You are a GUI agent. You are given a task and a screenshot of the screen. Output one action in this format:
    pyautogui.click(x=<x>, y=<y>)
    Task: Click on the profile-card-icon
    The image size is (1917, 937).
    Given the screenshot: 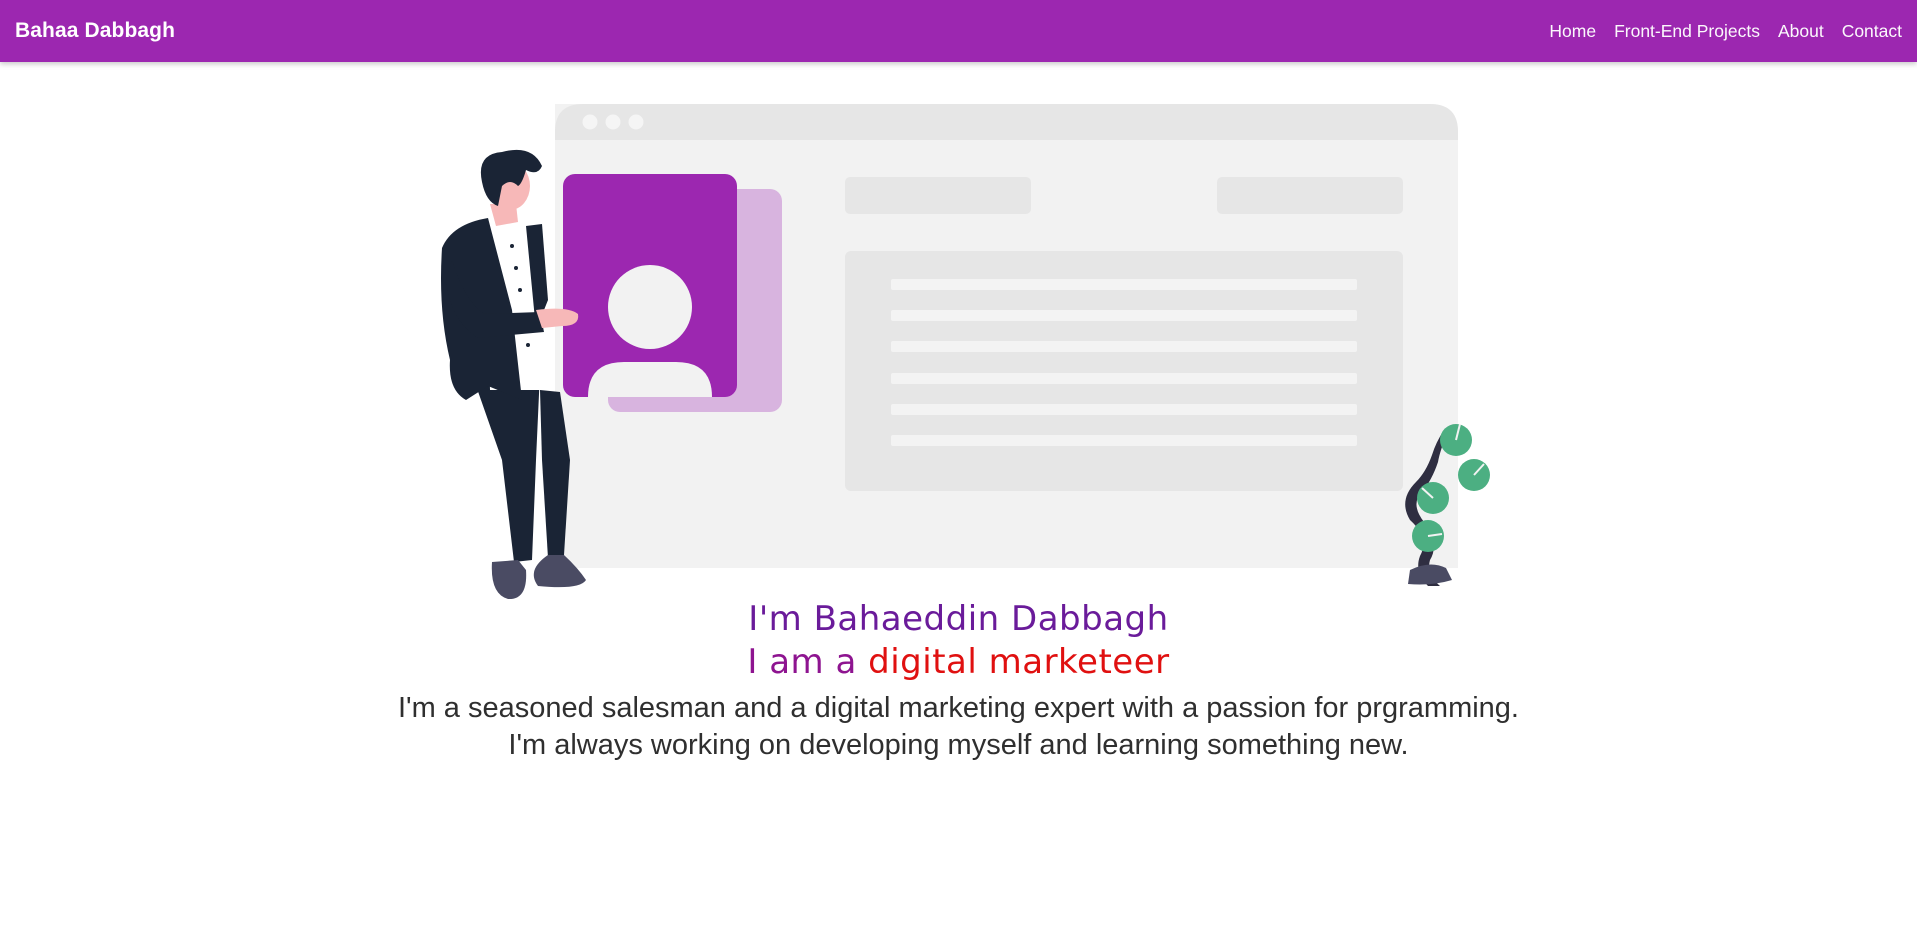 What is the action you would take?
    pyautogui.click(x=672, y=293)
    